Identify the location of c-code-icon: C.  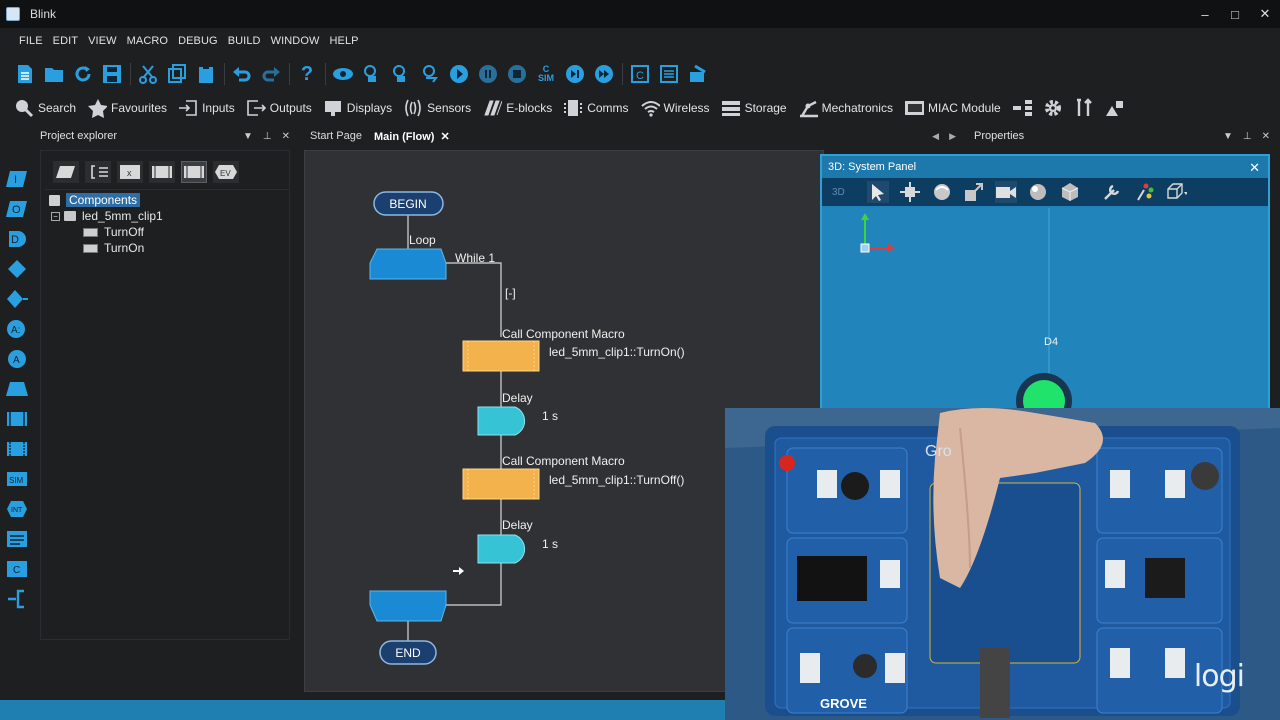
(640, 74).